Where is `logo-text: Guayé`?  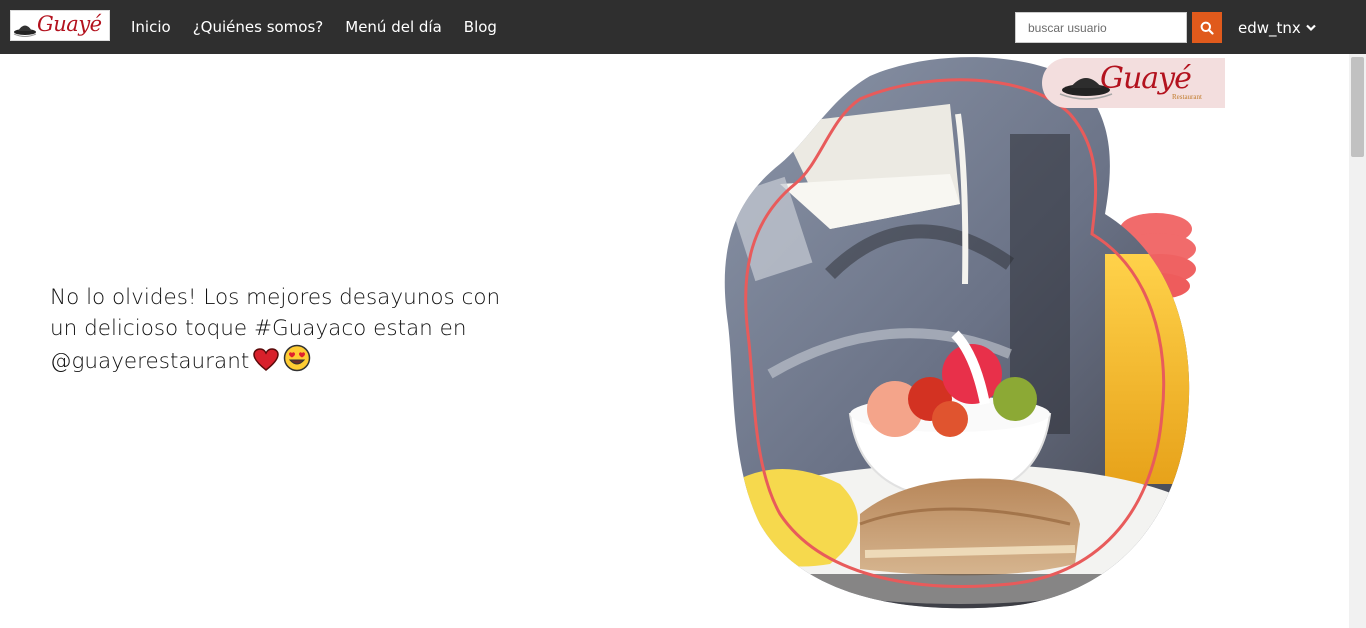
logo-text: Guayé is located at coordinates (69, 24).